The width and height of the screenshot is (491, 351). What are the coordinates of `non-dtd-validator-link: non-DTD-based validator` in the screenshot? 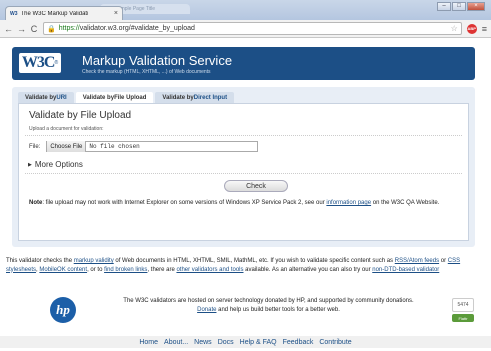 It's located at (405, 270).